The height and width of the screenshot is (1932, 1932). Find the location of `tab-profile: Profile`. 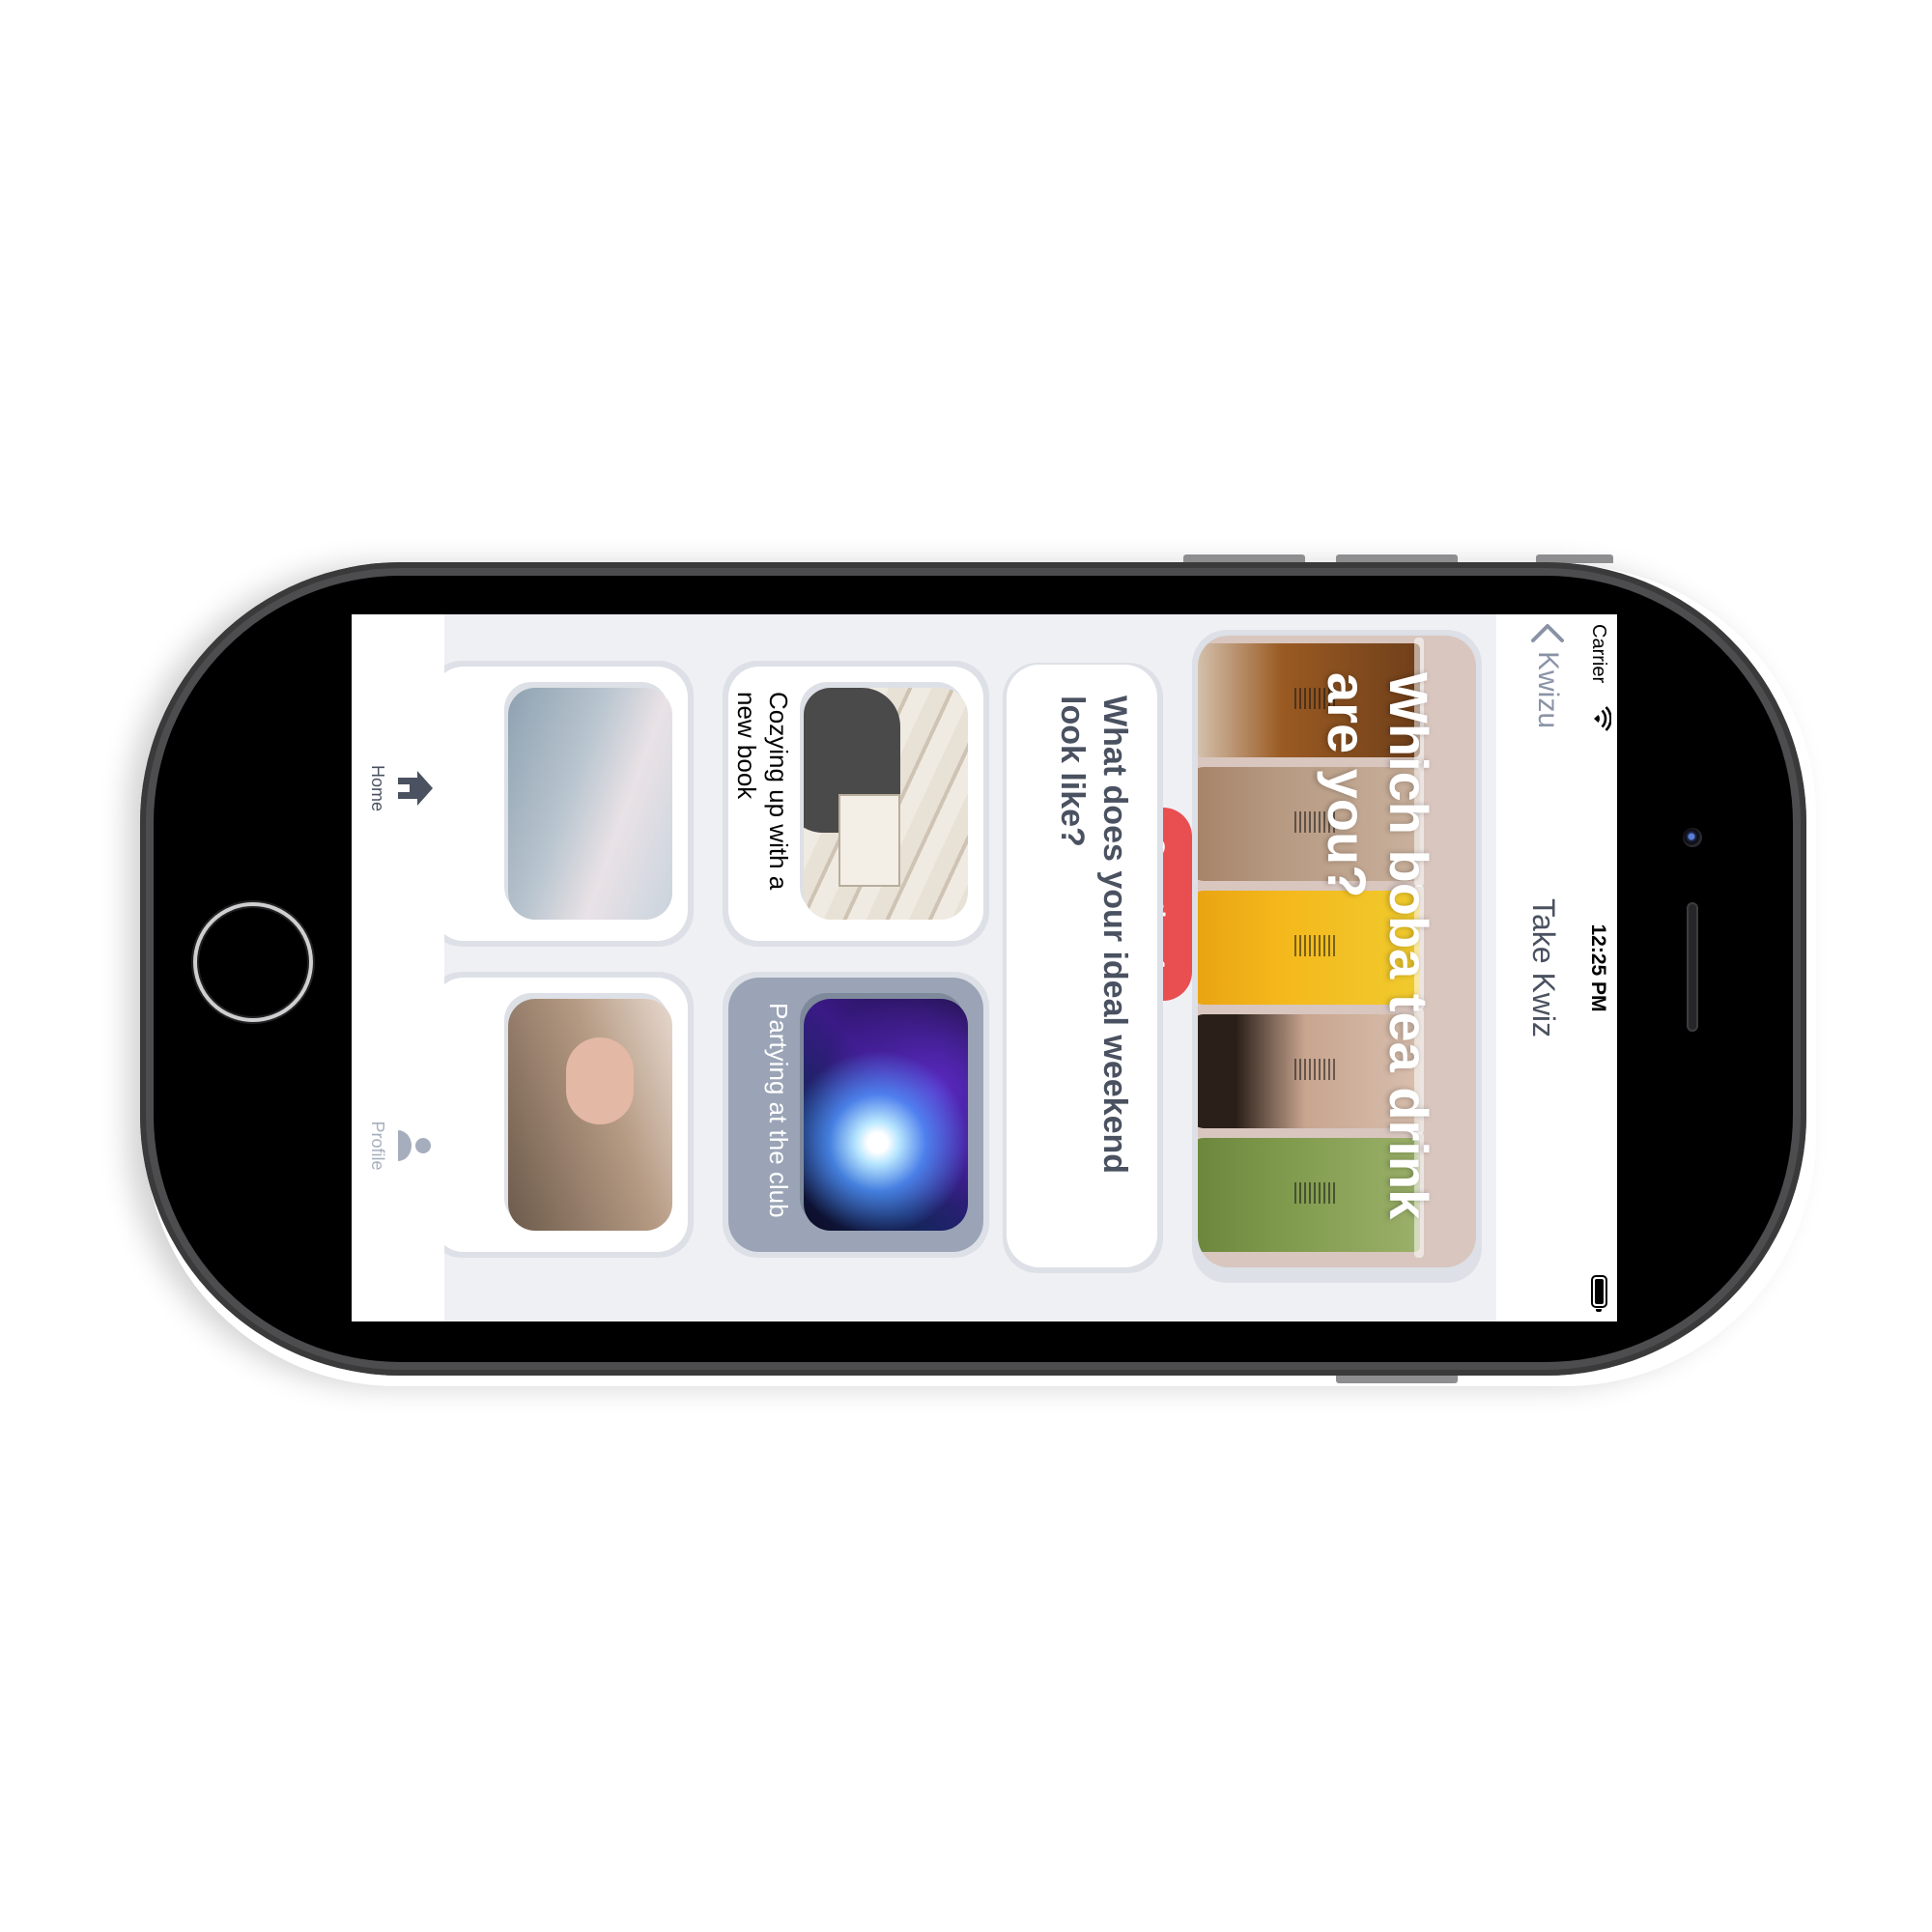

tab-profile: Profile is located at coordinates (402, 1146).